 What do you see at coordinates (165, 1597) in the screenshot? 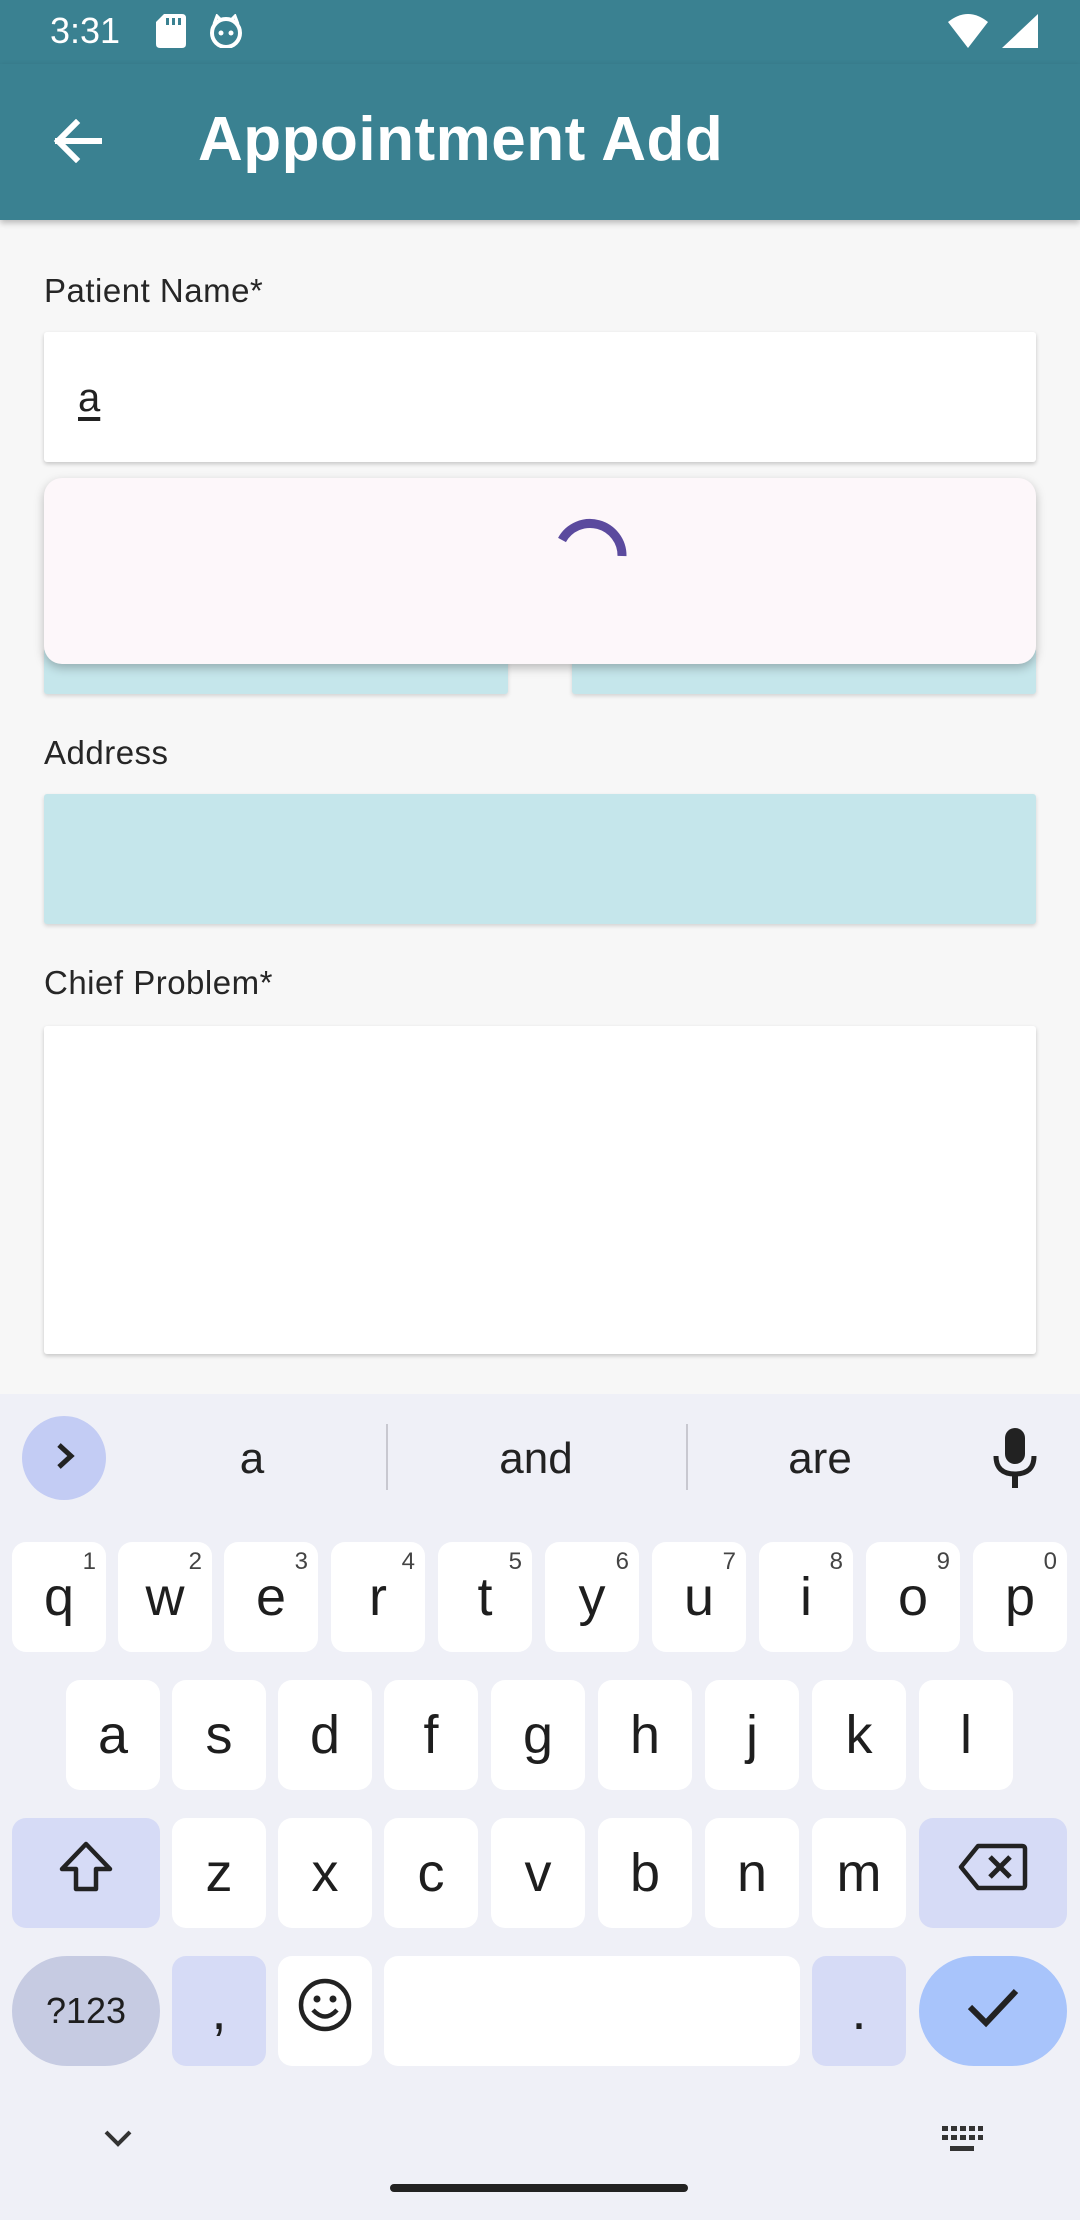
I see `key-w: w2` at bounding box center [165, 1597].